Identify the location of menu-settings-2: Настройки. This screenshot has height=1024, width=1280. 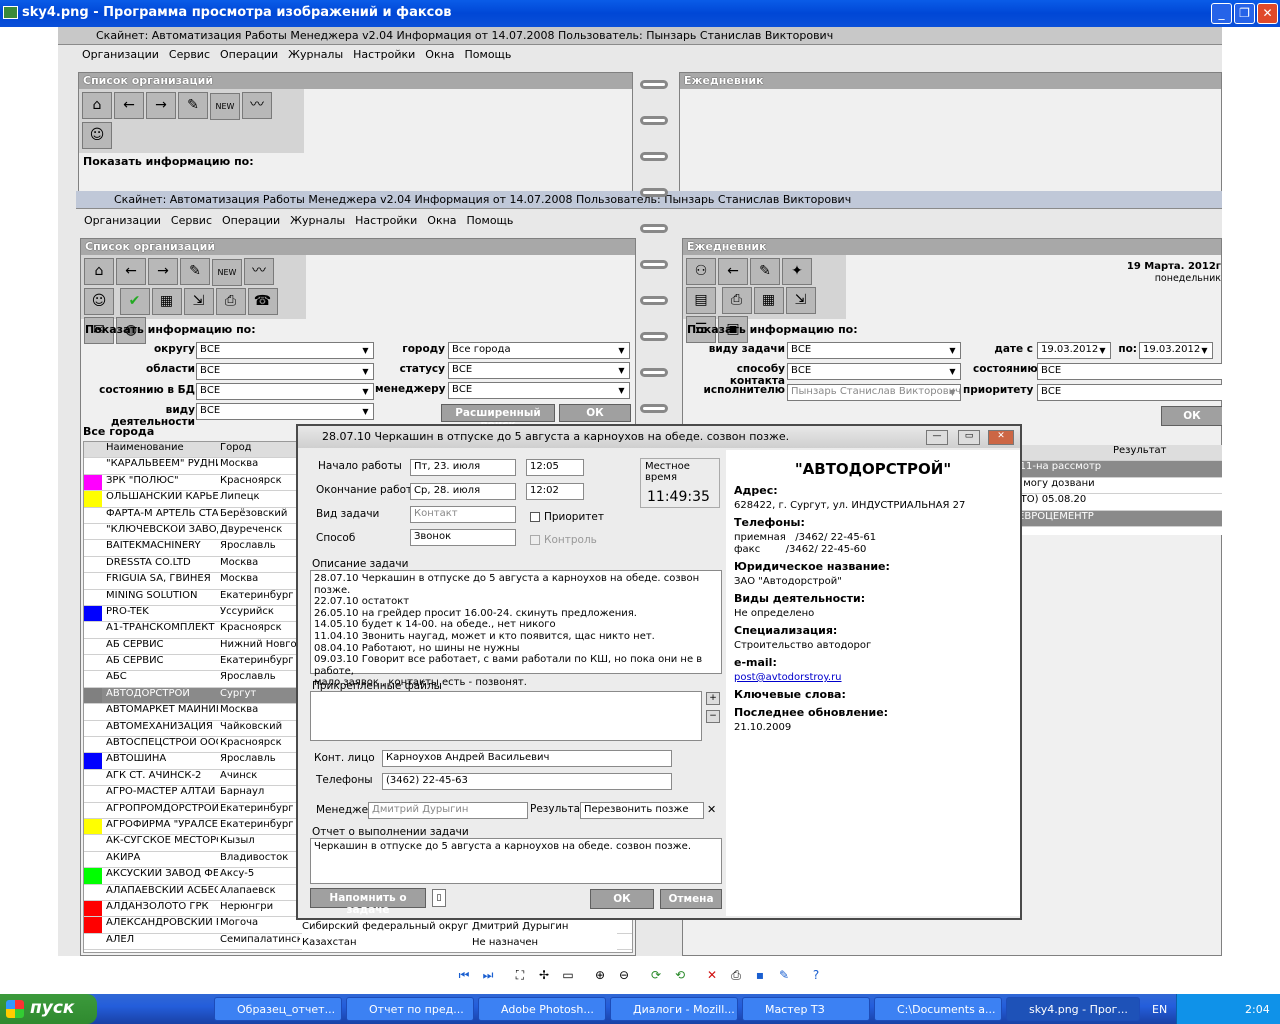
(386, 220).